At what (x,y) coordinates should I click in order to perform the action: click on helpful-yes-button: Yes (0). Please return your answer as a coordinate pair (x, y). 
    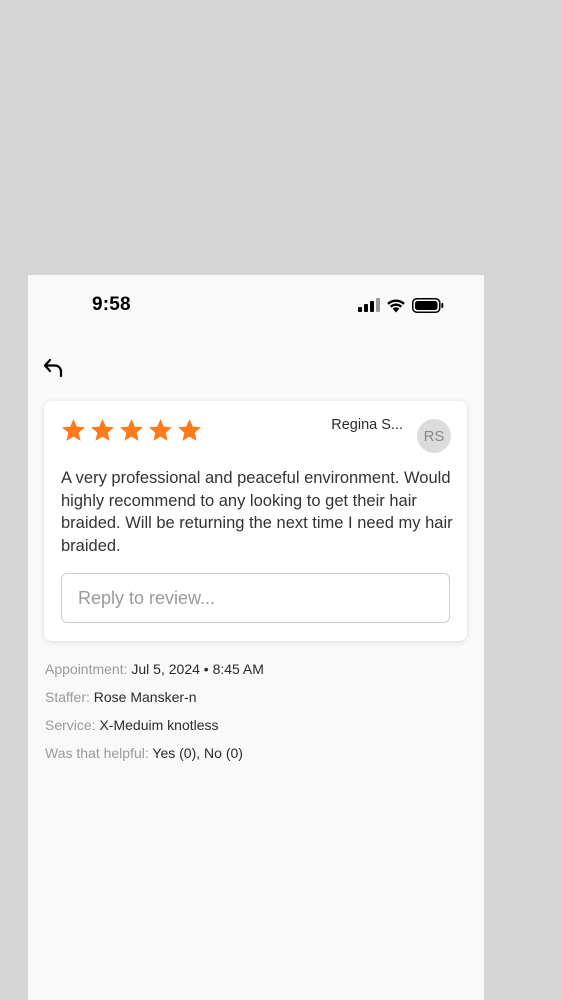
    Looking at the image, I should click on (174, 753).